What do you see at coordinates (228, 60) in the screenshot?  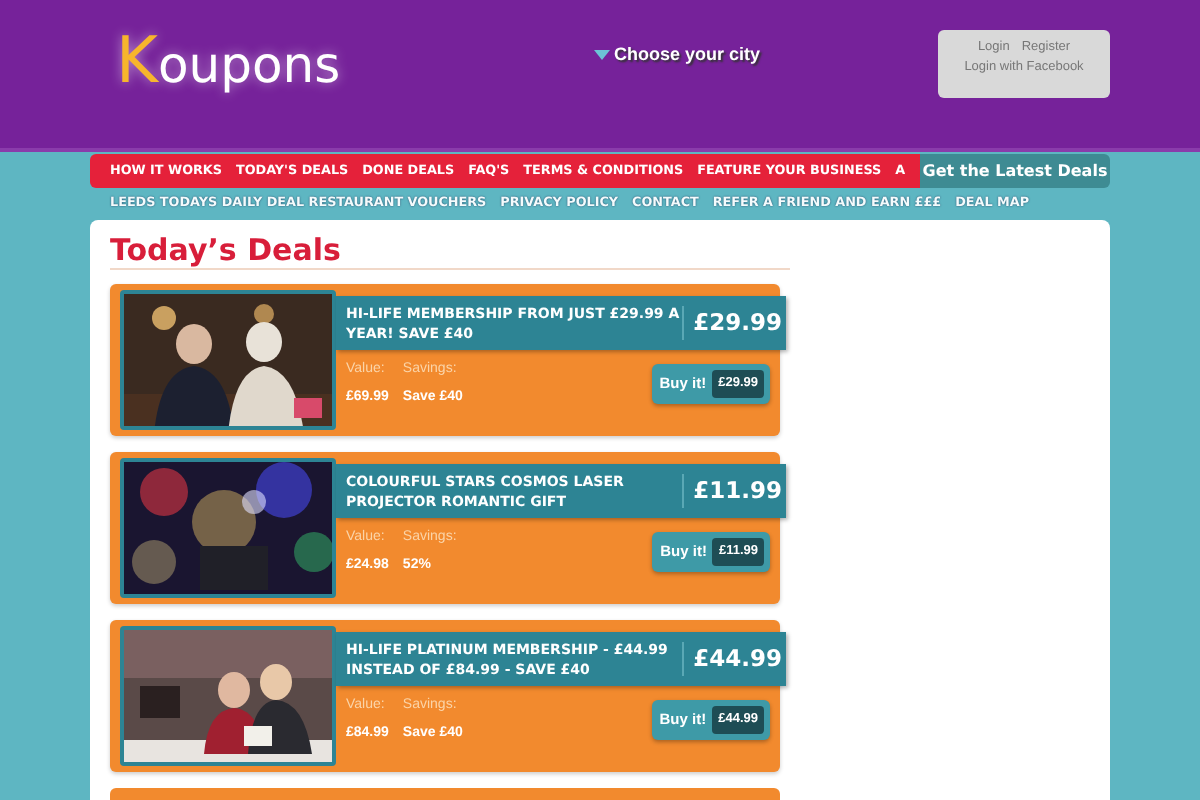 I see `logo: Koupons` at bounding box center [228, 60].